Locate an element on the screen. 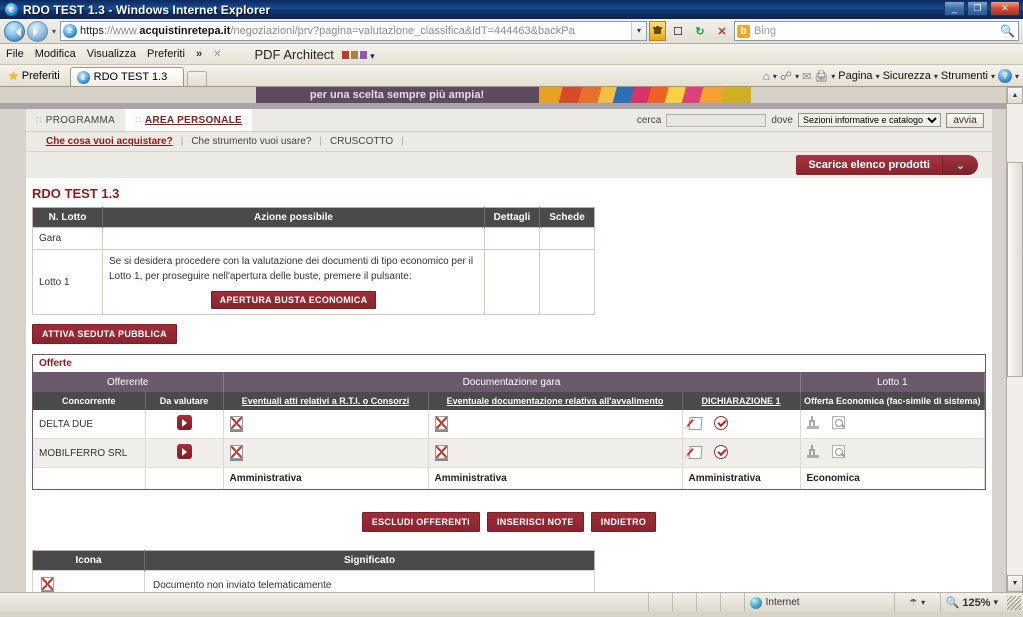  favorites-button: ★ Preferiti is located at coordinates (36, 76).